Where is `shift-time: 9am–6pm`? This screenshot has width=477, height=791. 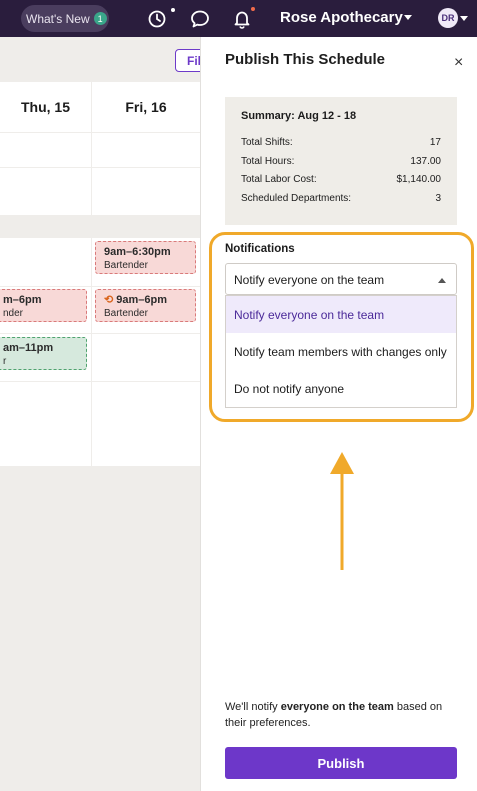
shift-time: 9am–6pm is located at coordinates (142, 300).